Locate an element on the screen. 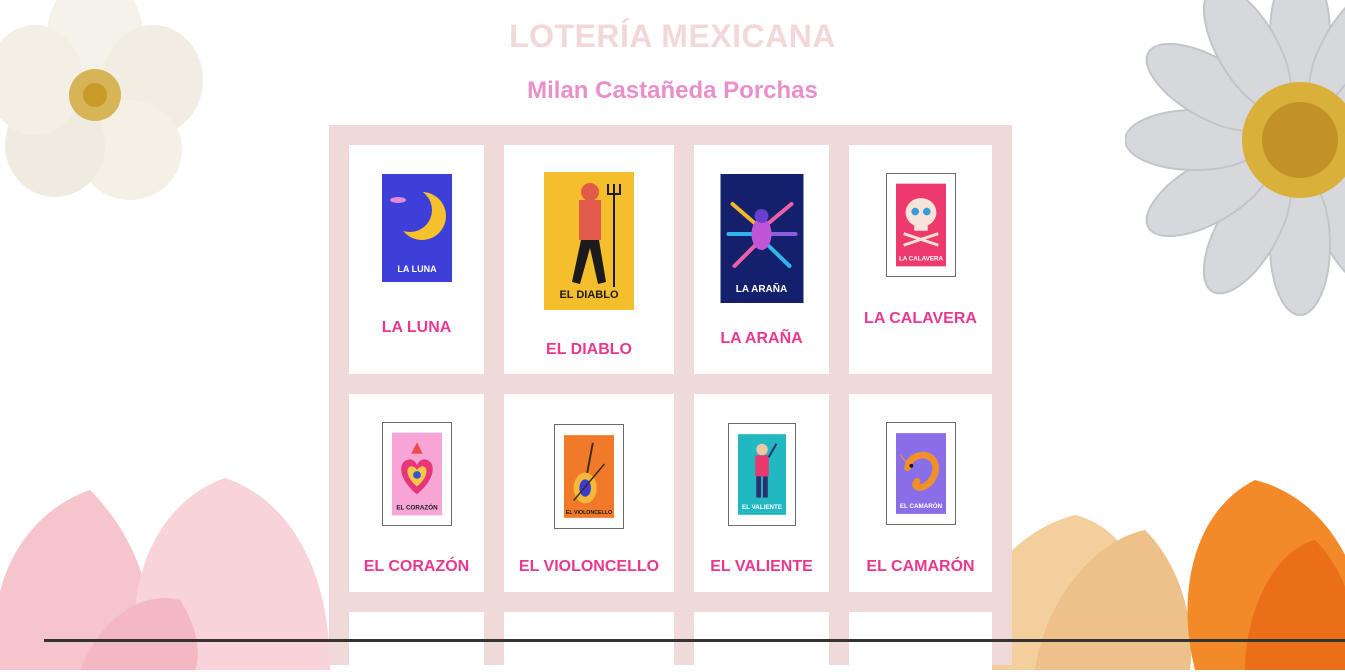 The image size is (1345, 672). card-label: LA CALAVERA is located at coordinates (920, 318).